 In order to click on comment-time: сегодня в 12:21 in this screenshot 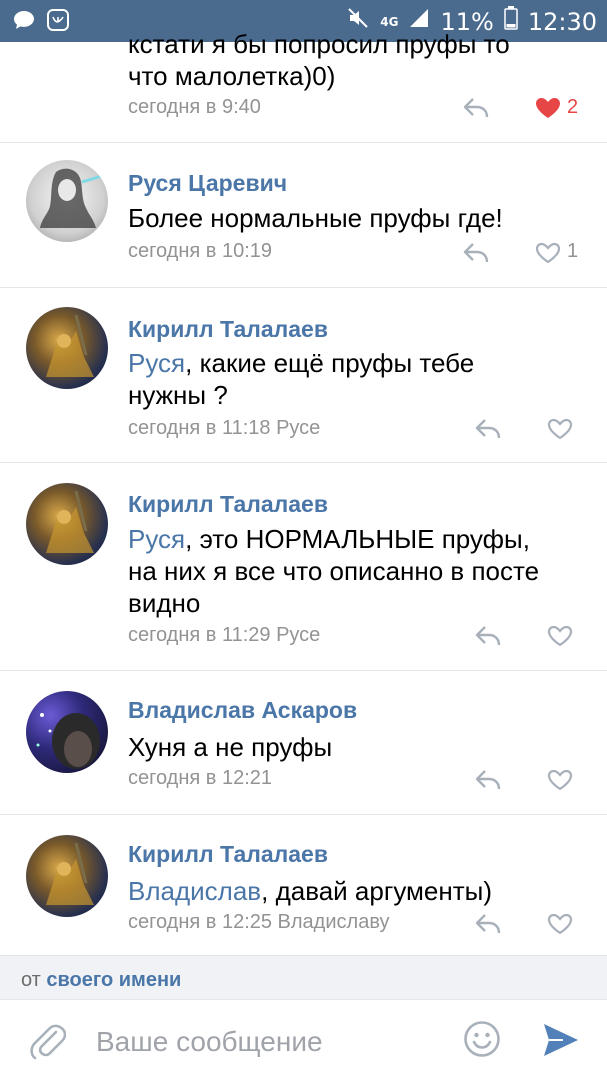, I will do `click(200, 778)`.